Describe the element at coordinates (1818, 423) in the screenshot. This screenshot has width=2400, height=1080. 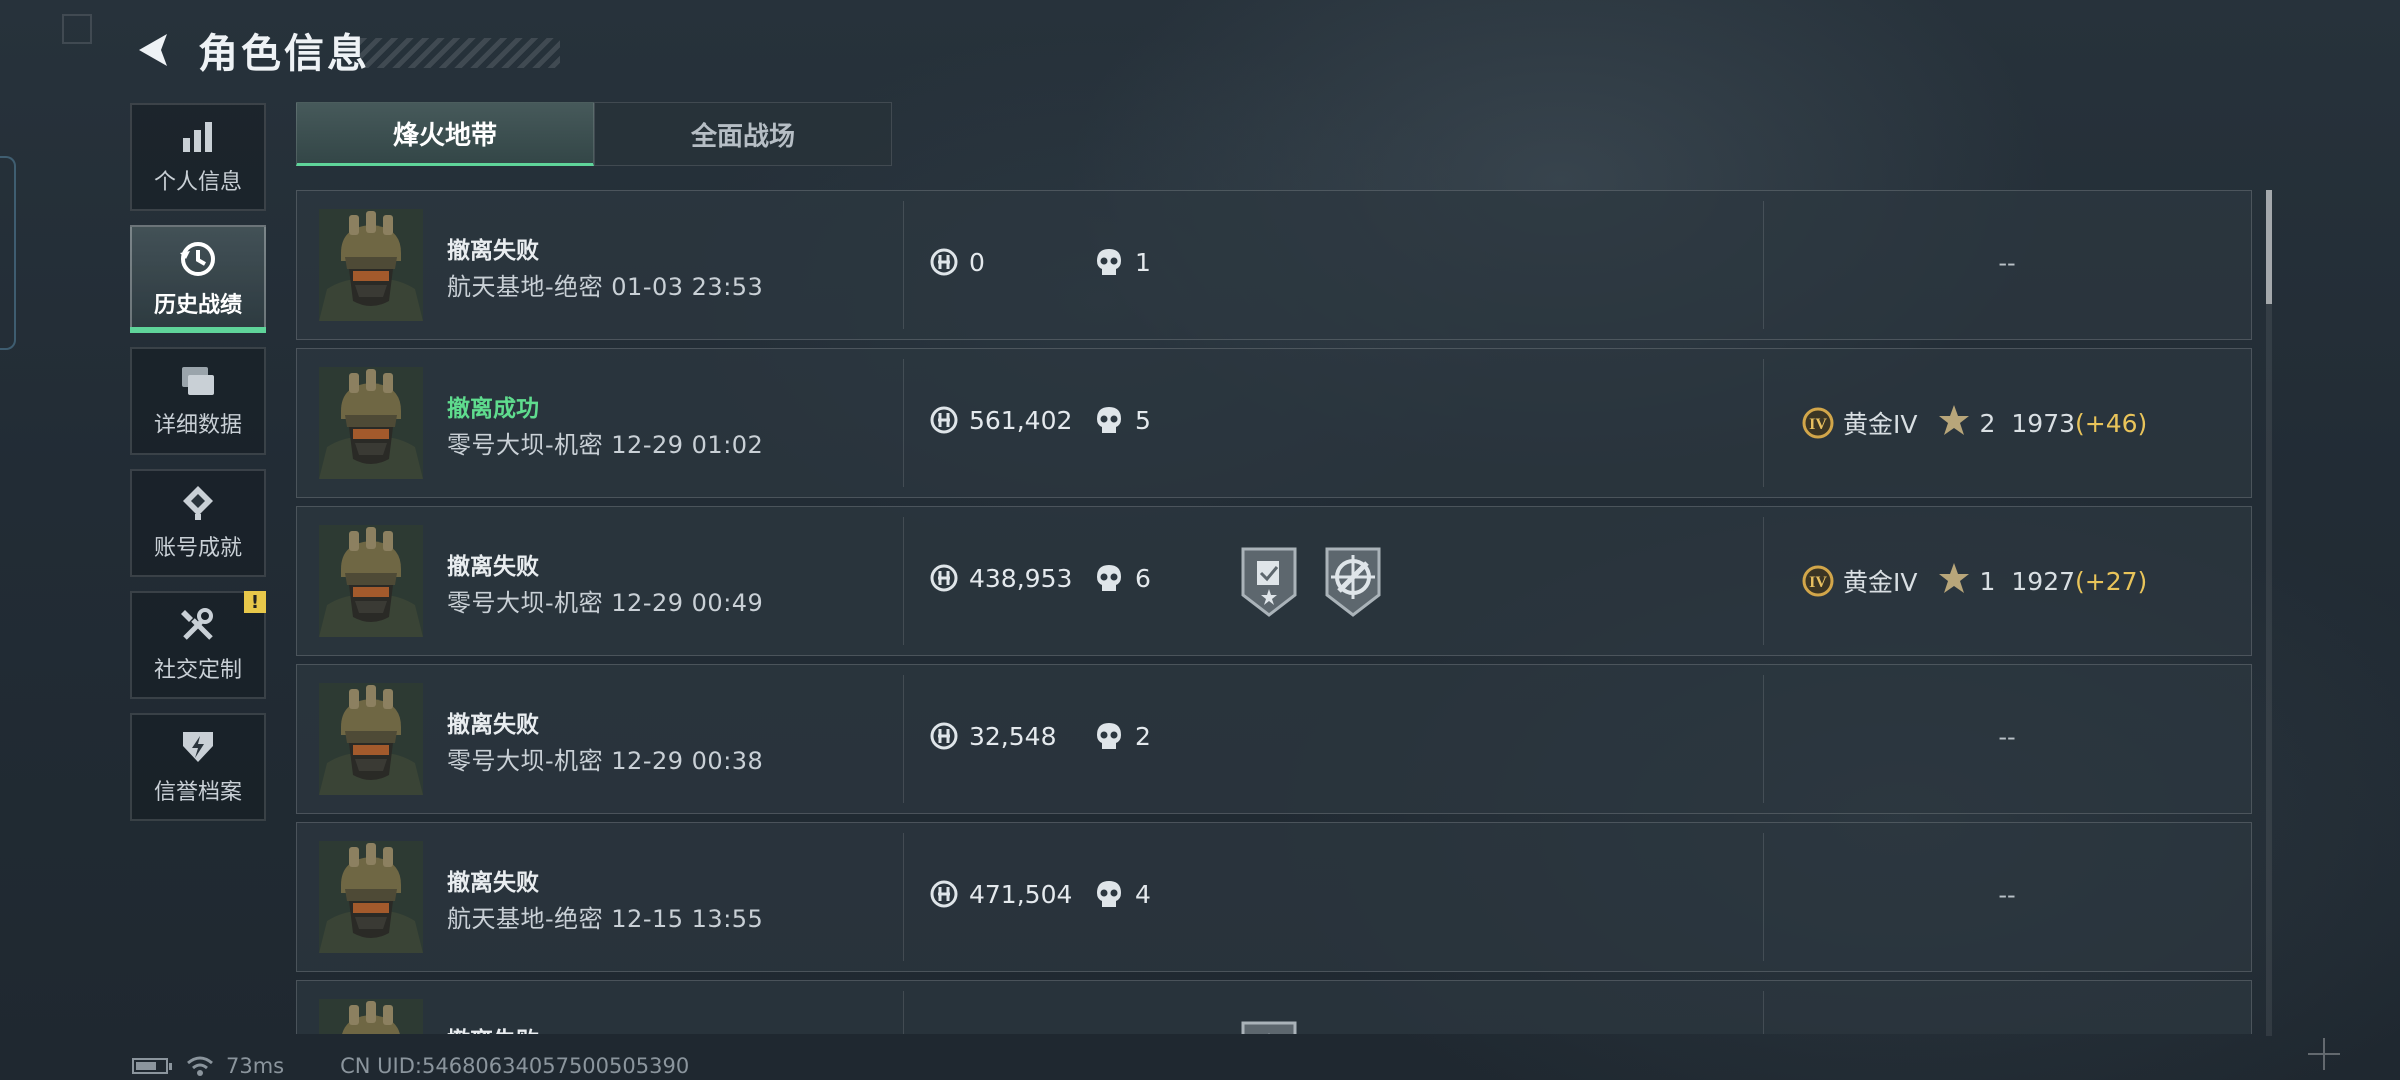
I see `gold-rank-icon: IV` at that location.